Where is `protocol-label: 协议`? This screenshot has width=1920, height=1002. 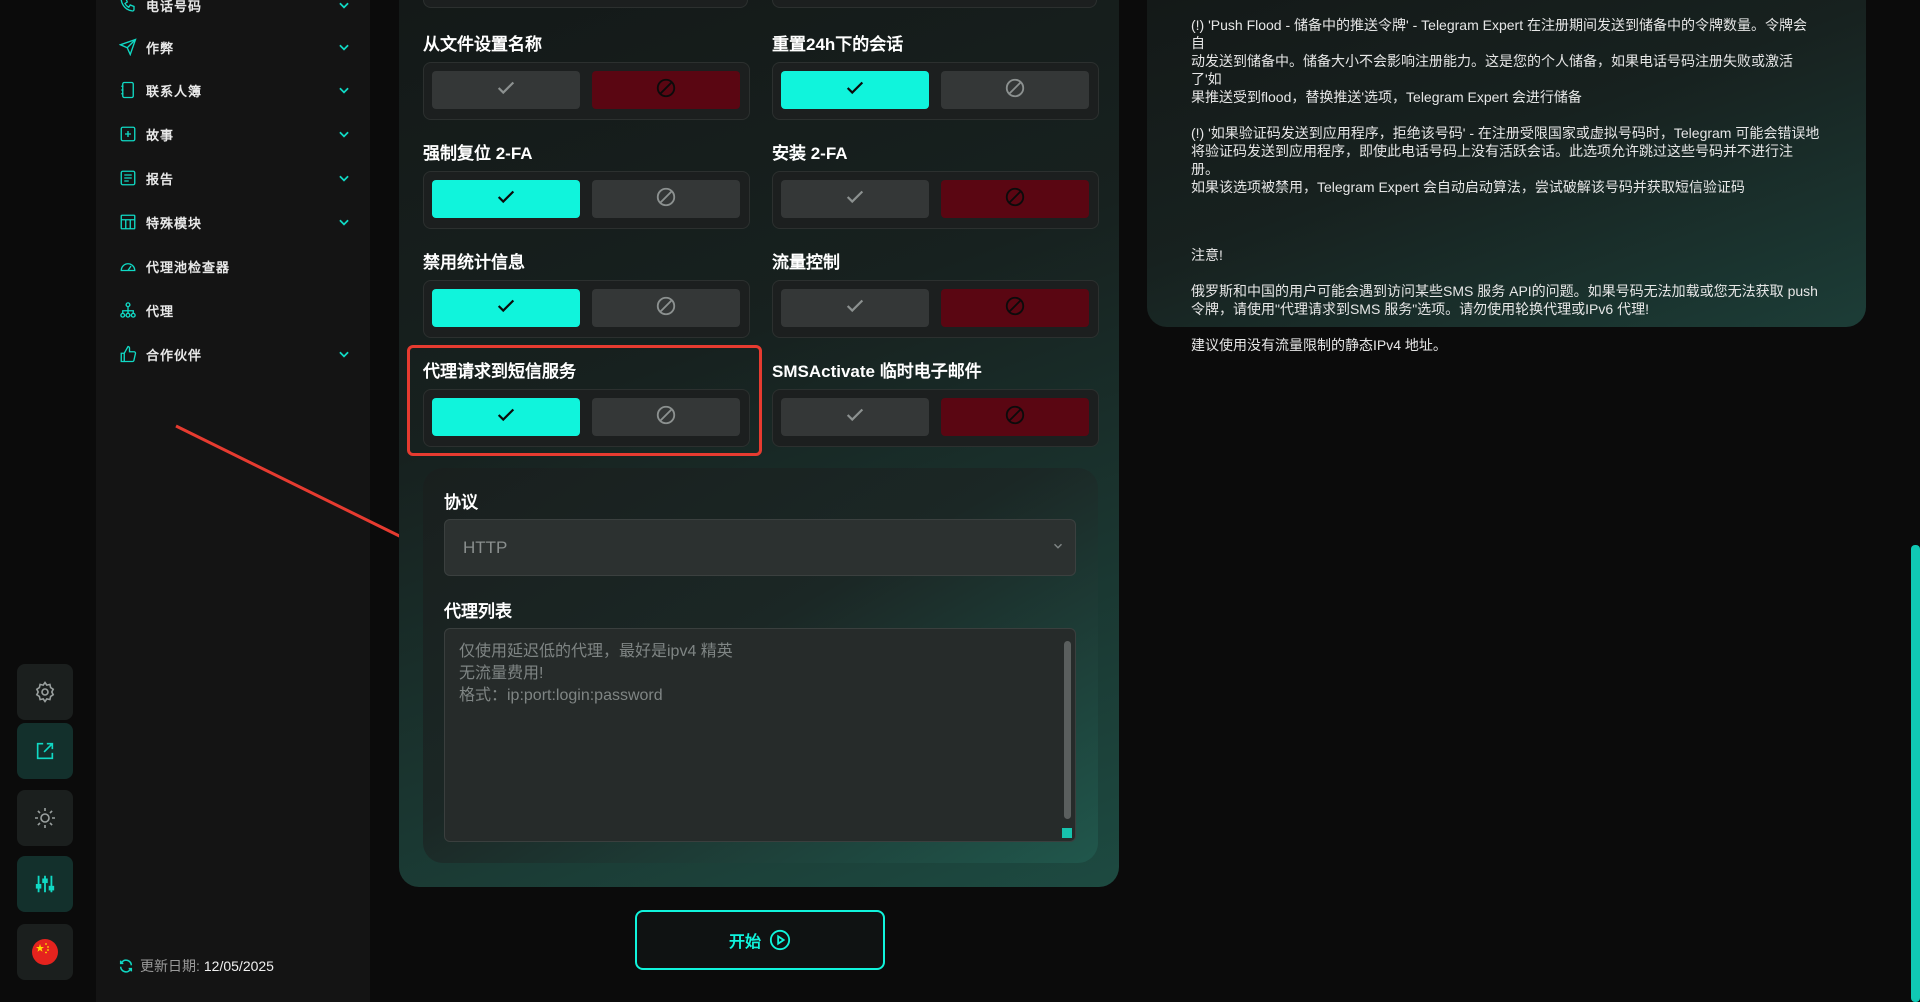
protocol-label: 协议 is located at coordinates (461, 502).